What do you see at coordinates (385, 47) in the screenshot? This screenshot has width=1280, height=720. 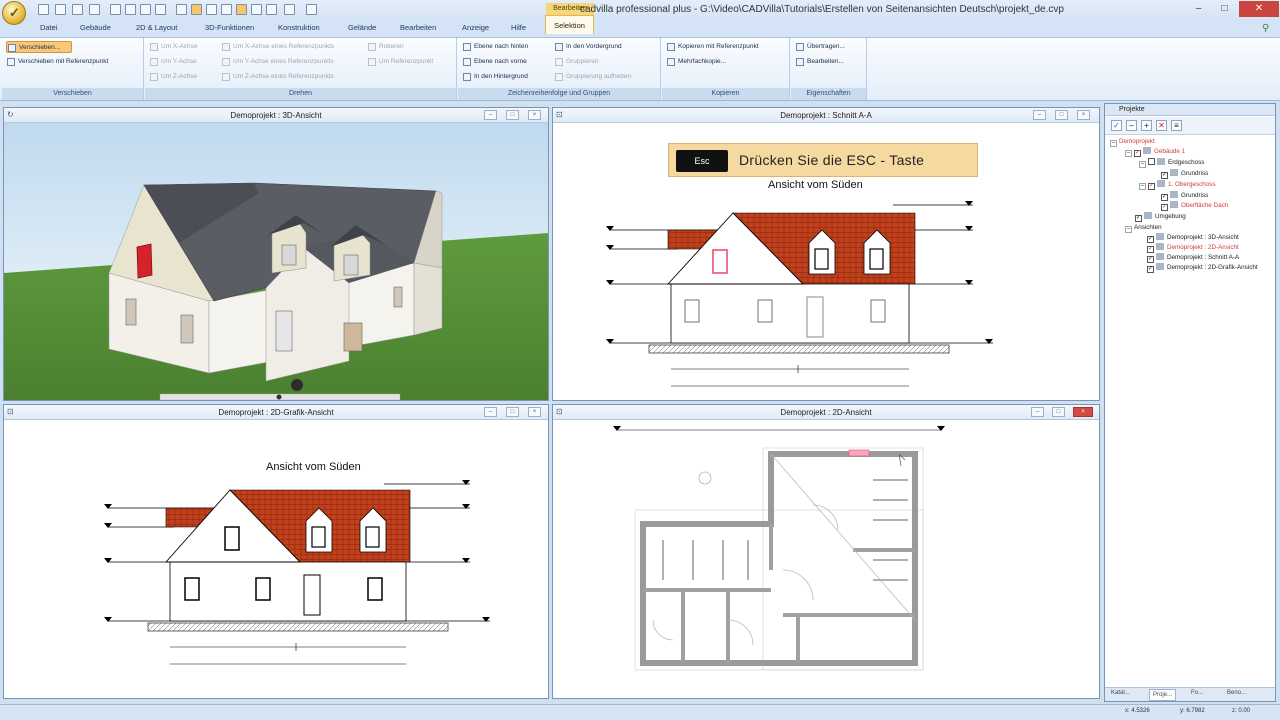 I see `rotieren-button: Rotieren` at bounding box center [385, 47].